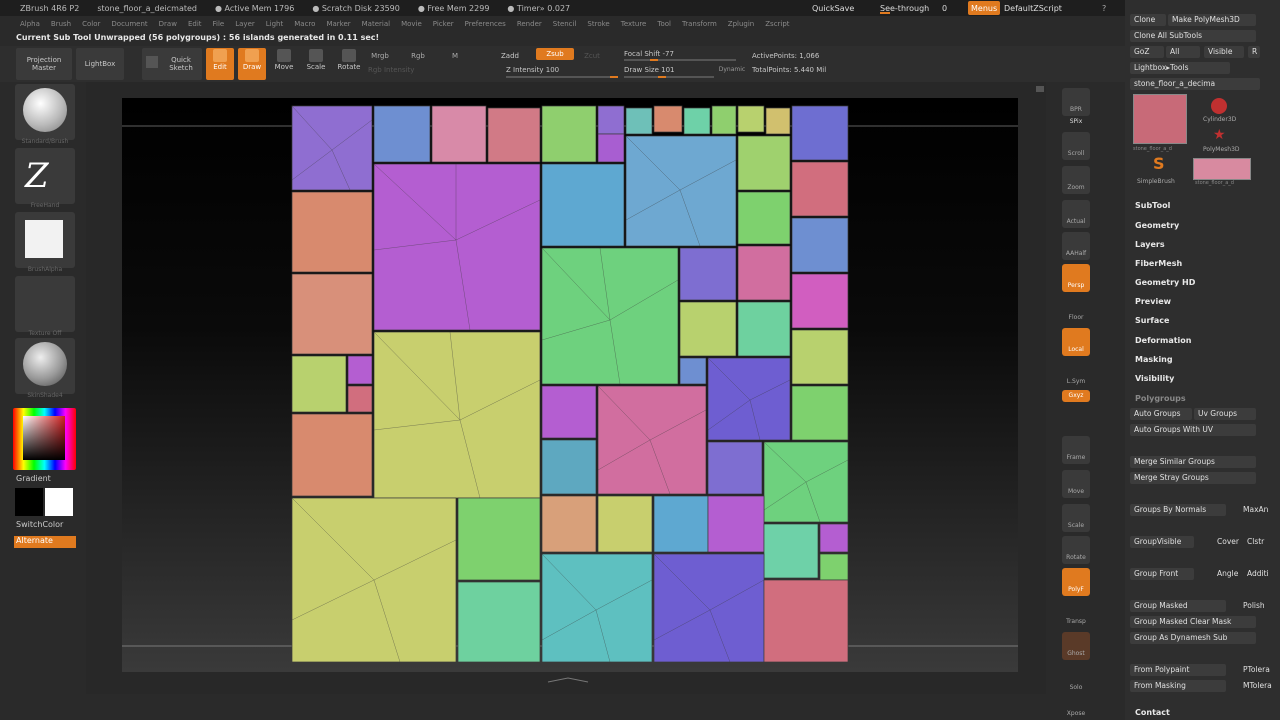  Describe the element at coordinates (1076, 214) in the screenshot. I see `actual-button: Actual` at that location.